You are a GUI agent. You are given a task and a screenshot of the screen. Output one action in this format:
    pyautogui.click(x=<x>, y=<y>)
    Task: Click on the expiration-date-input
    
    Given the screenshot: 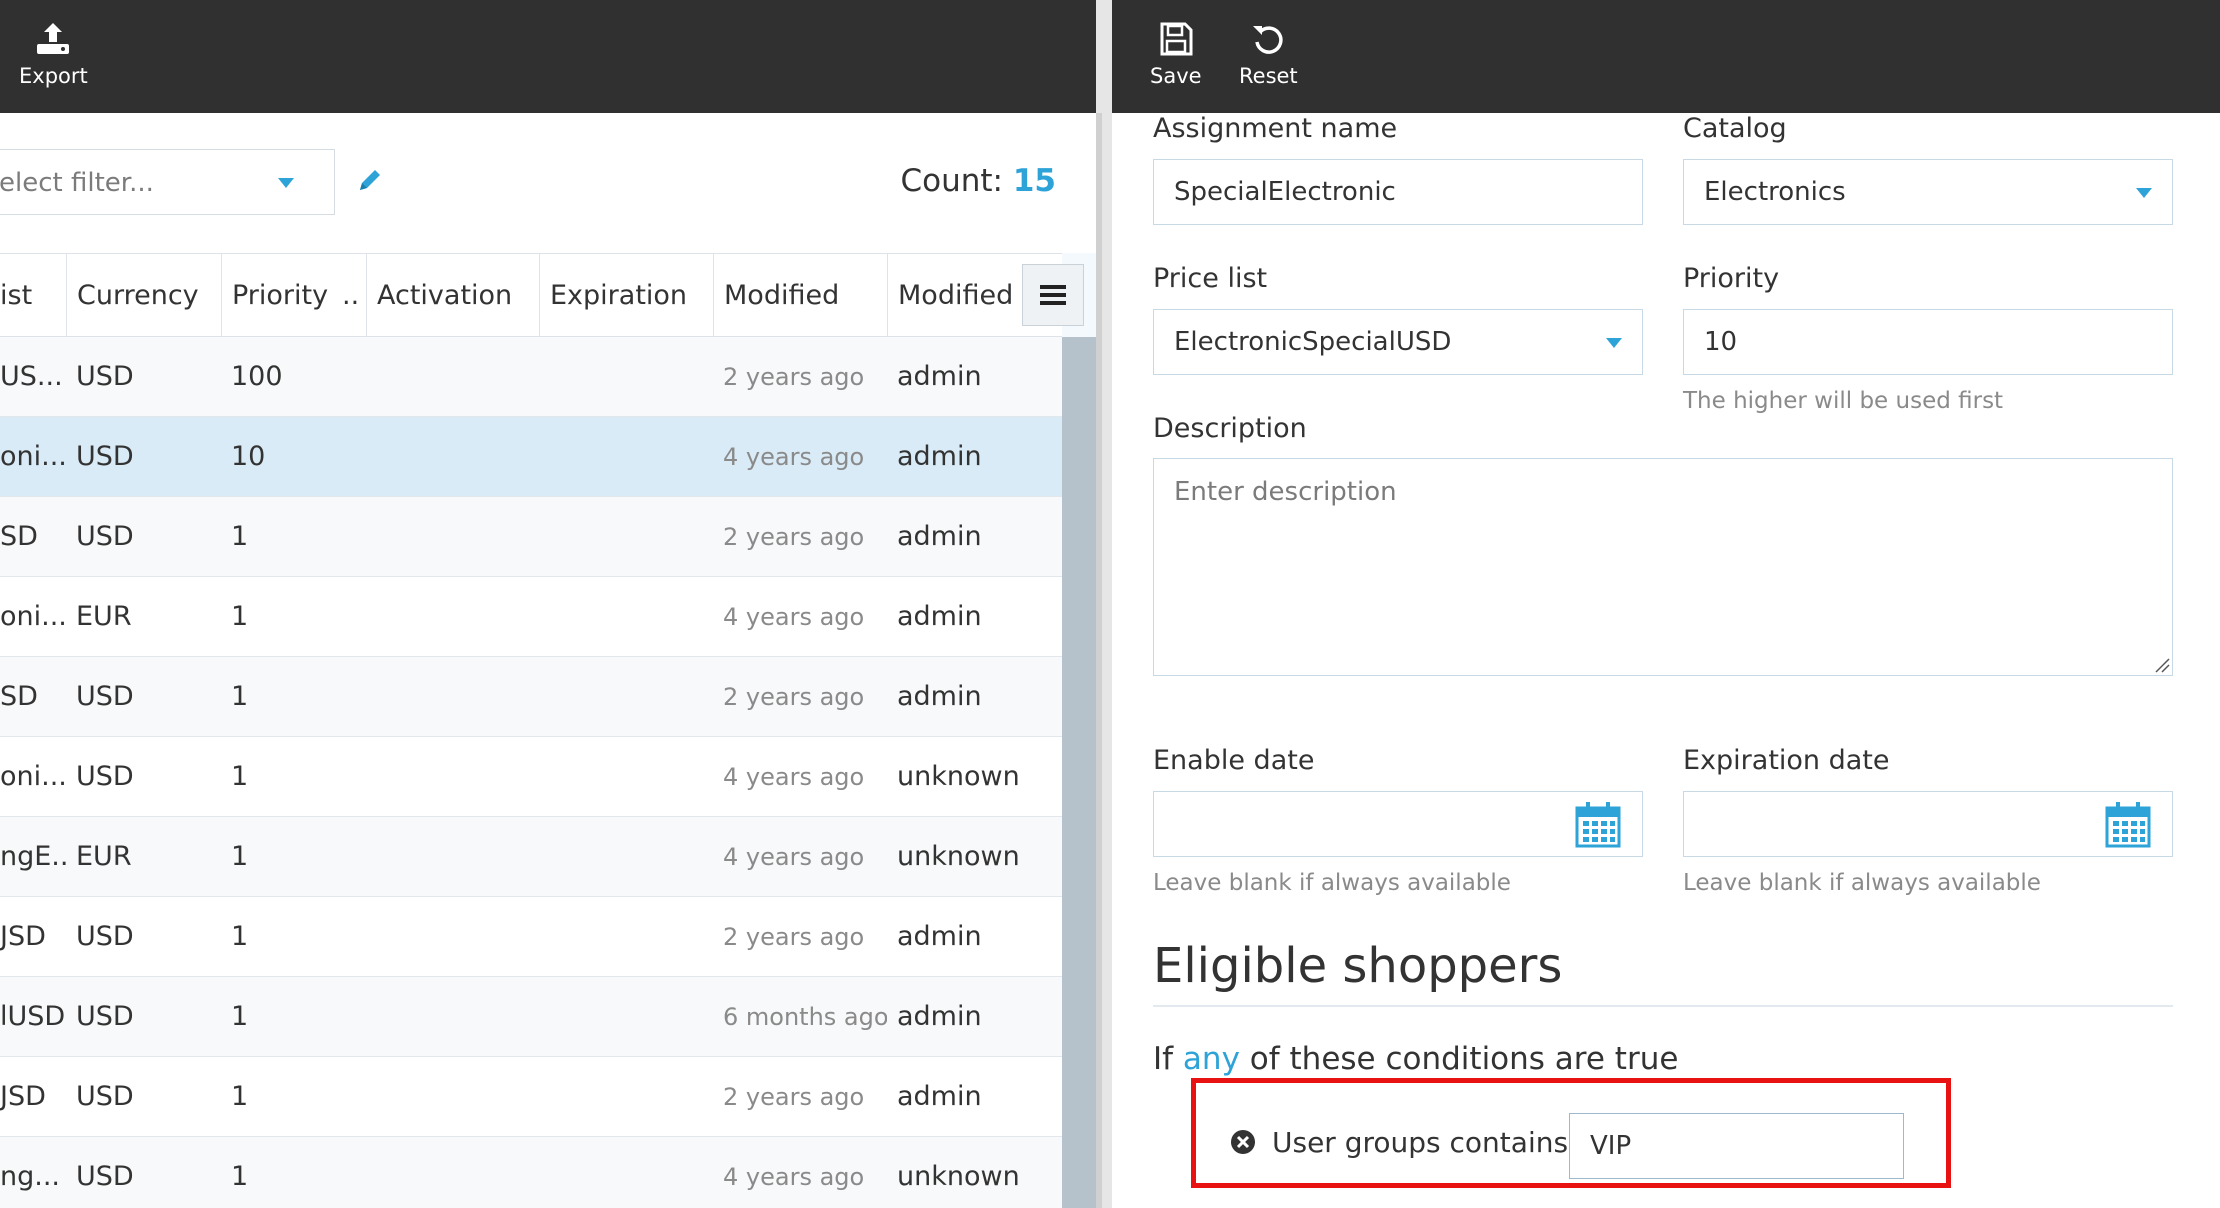 What is the action you would take?
    pyautogui.click(x=1928, y=824)
    